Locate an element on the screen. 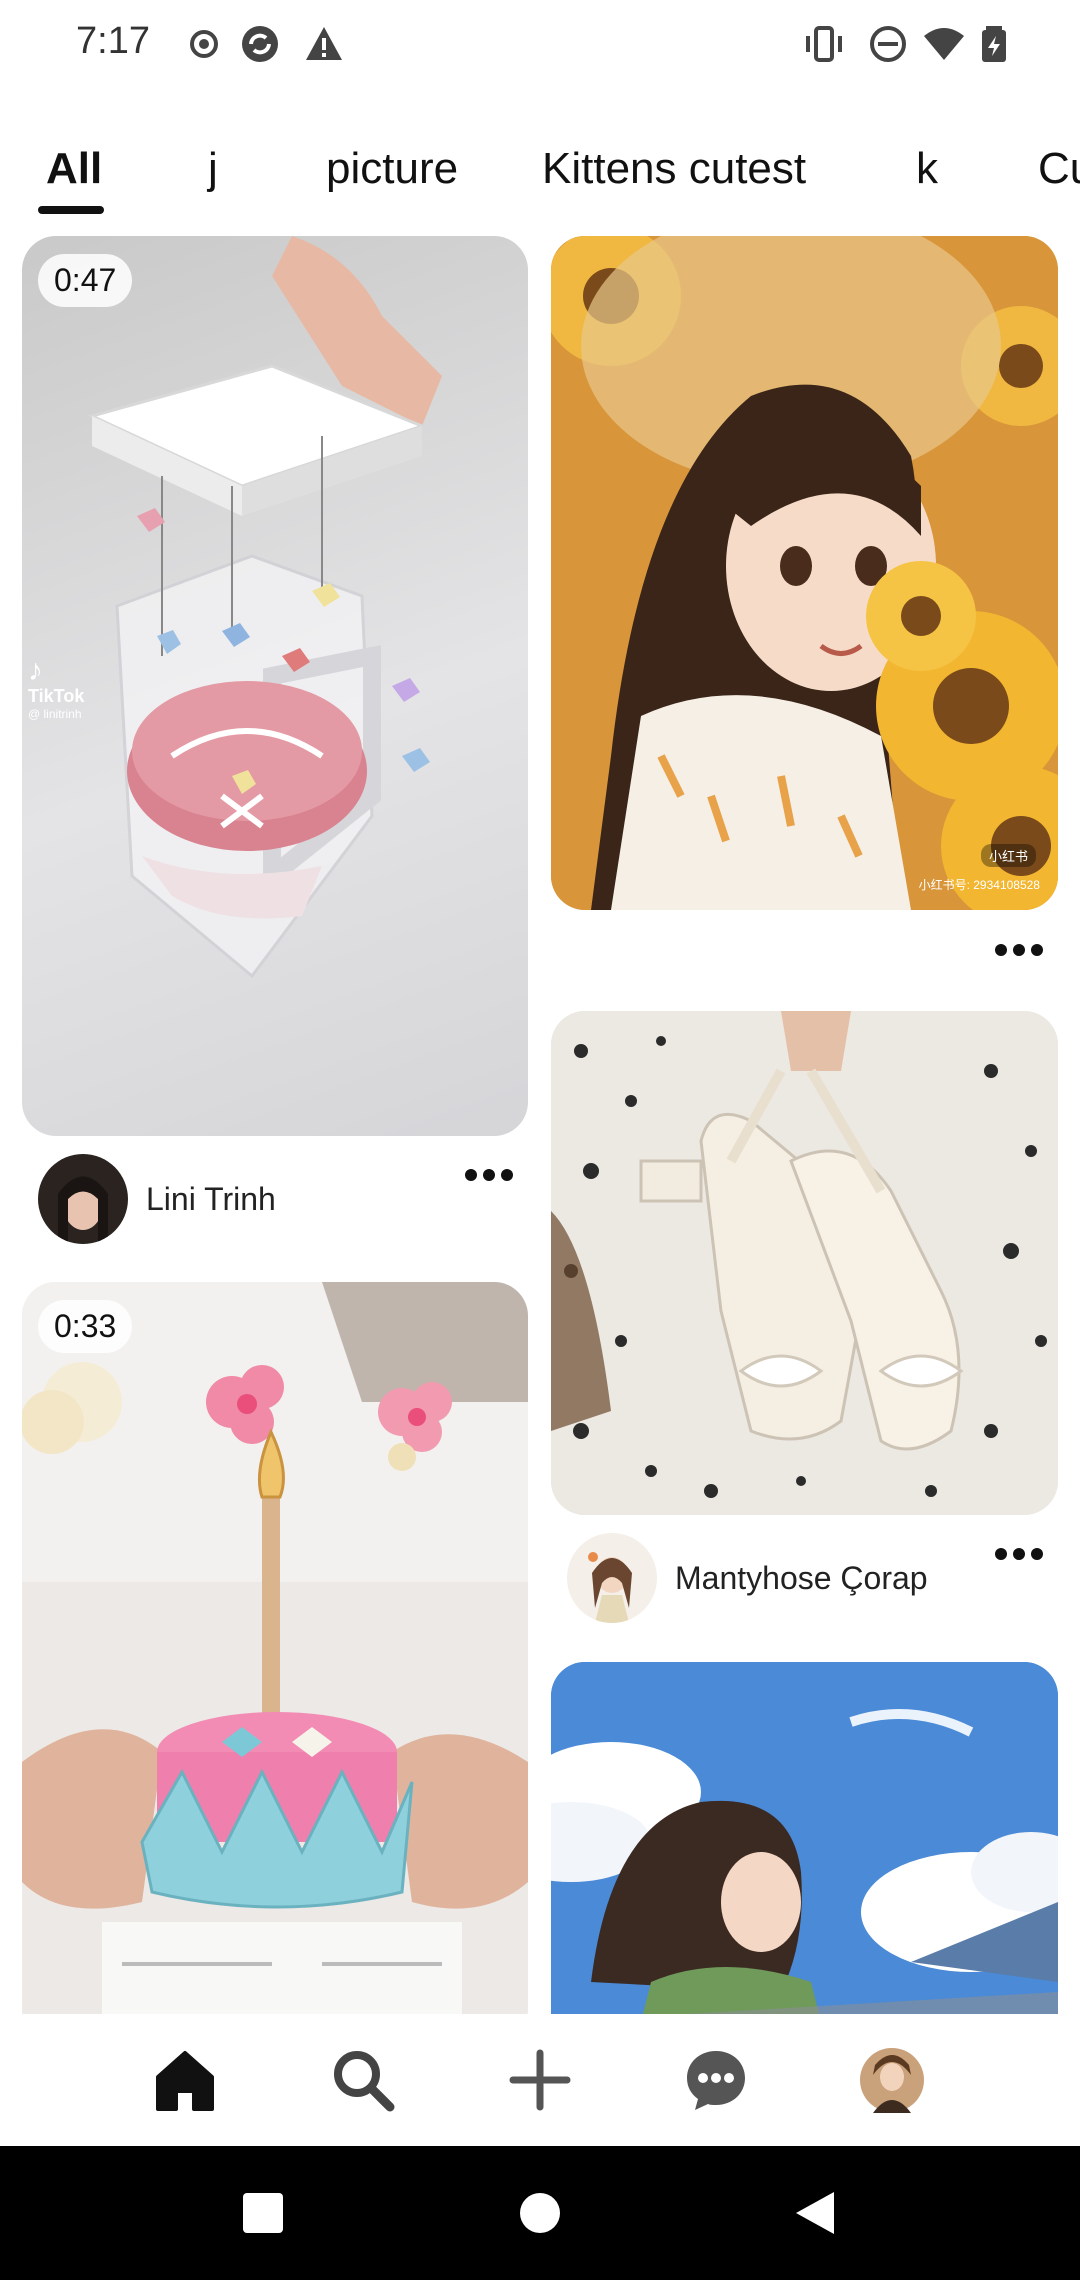  nav-search is located at coordinates (363, 2080).